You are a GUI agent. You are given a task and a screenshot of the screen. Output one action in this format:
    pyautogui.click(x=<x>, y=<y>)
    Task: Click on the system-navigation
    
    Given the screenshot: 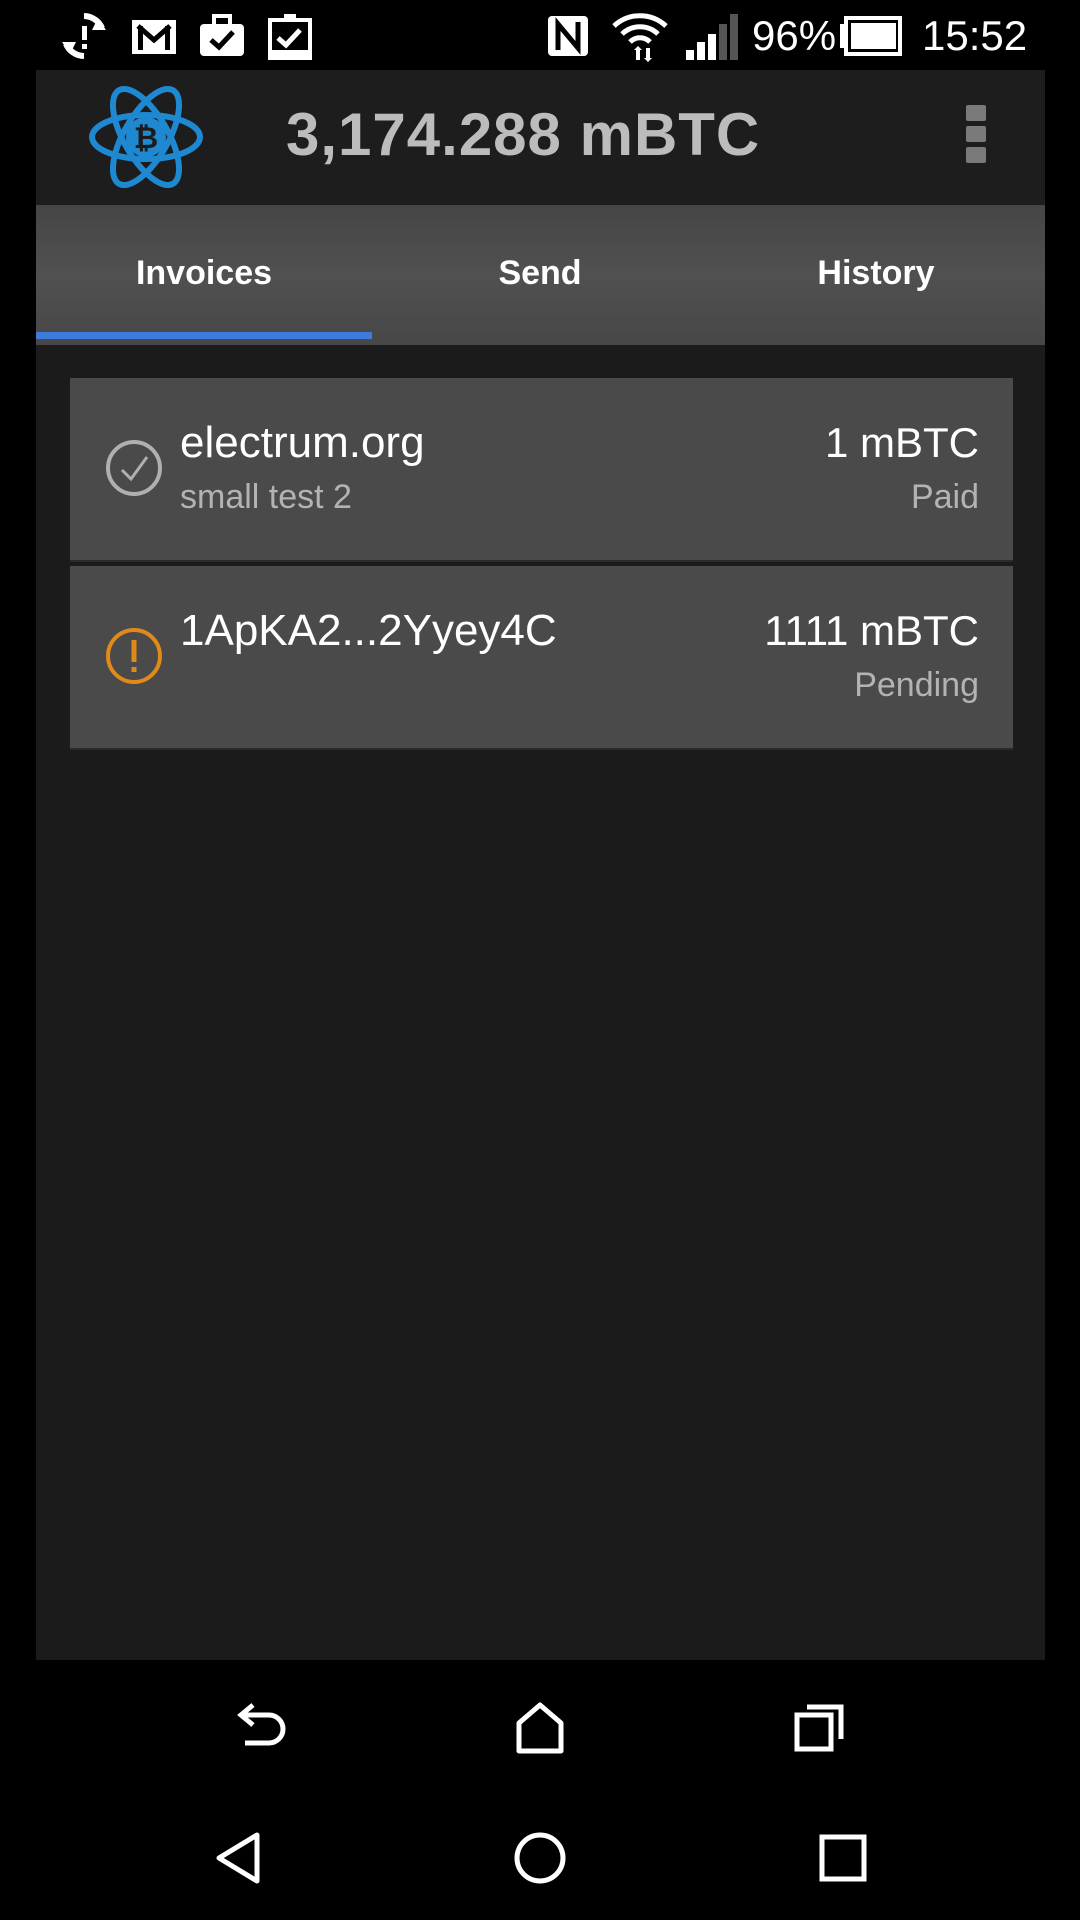 What is the action you would take?
    pyautogui.click(x=540, y=1790)
    